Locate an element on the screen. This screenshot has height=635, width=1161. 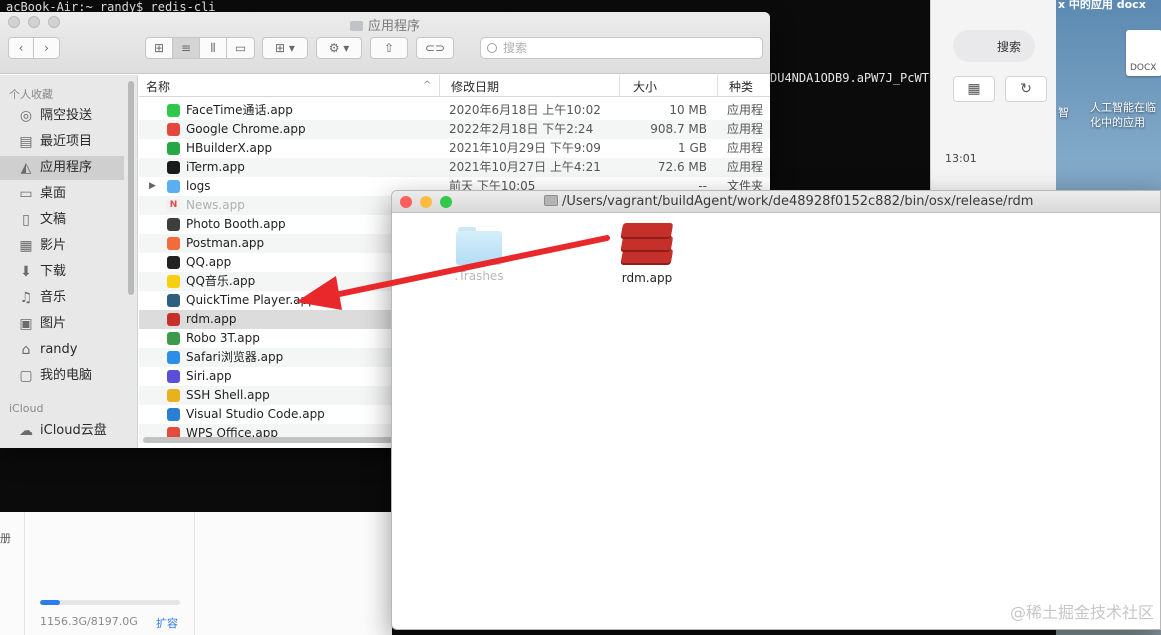
desktop-side-text: 智 is located at coordinates (1063, 112).